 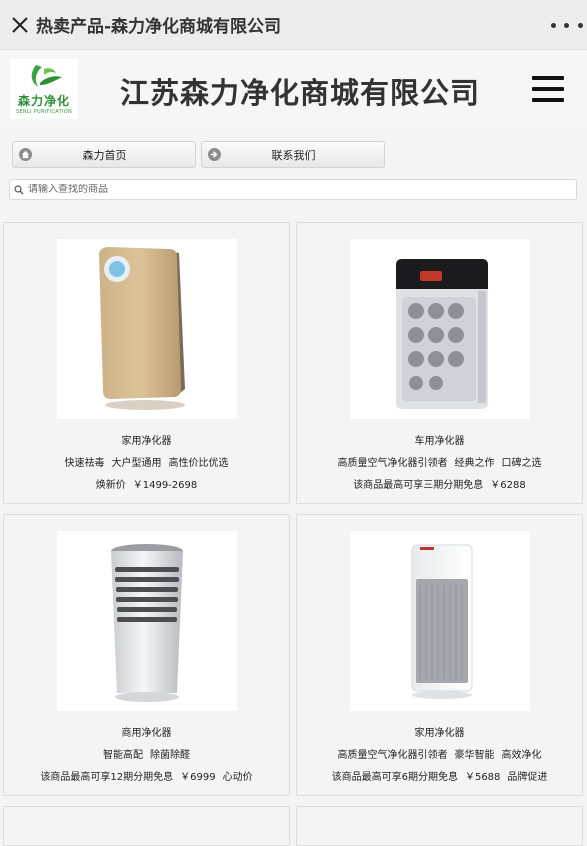 What do you see at coordinates (521, 755) in the screenshot?
I see `product-tag: 高效净化` at bounding box center [521, 755].